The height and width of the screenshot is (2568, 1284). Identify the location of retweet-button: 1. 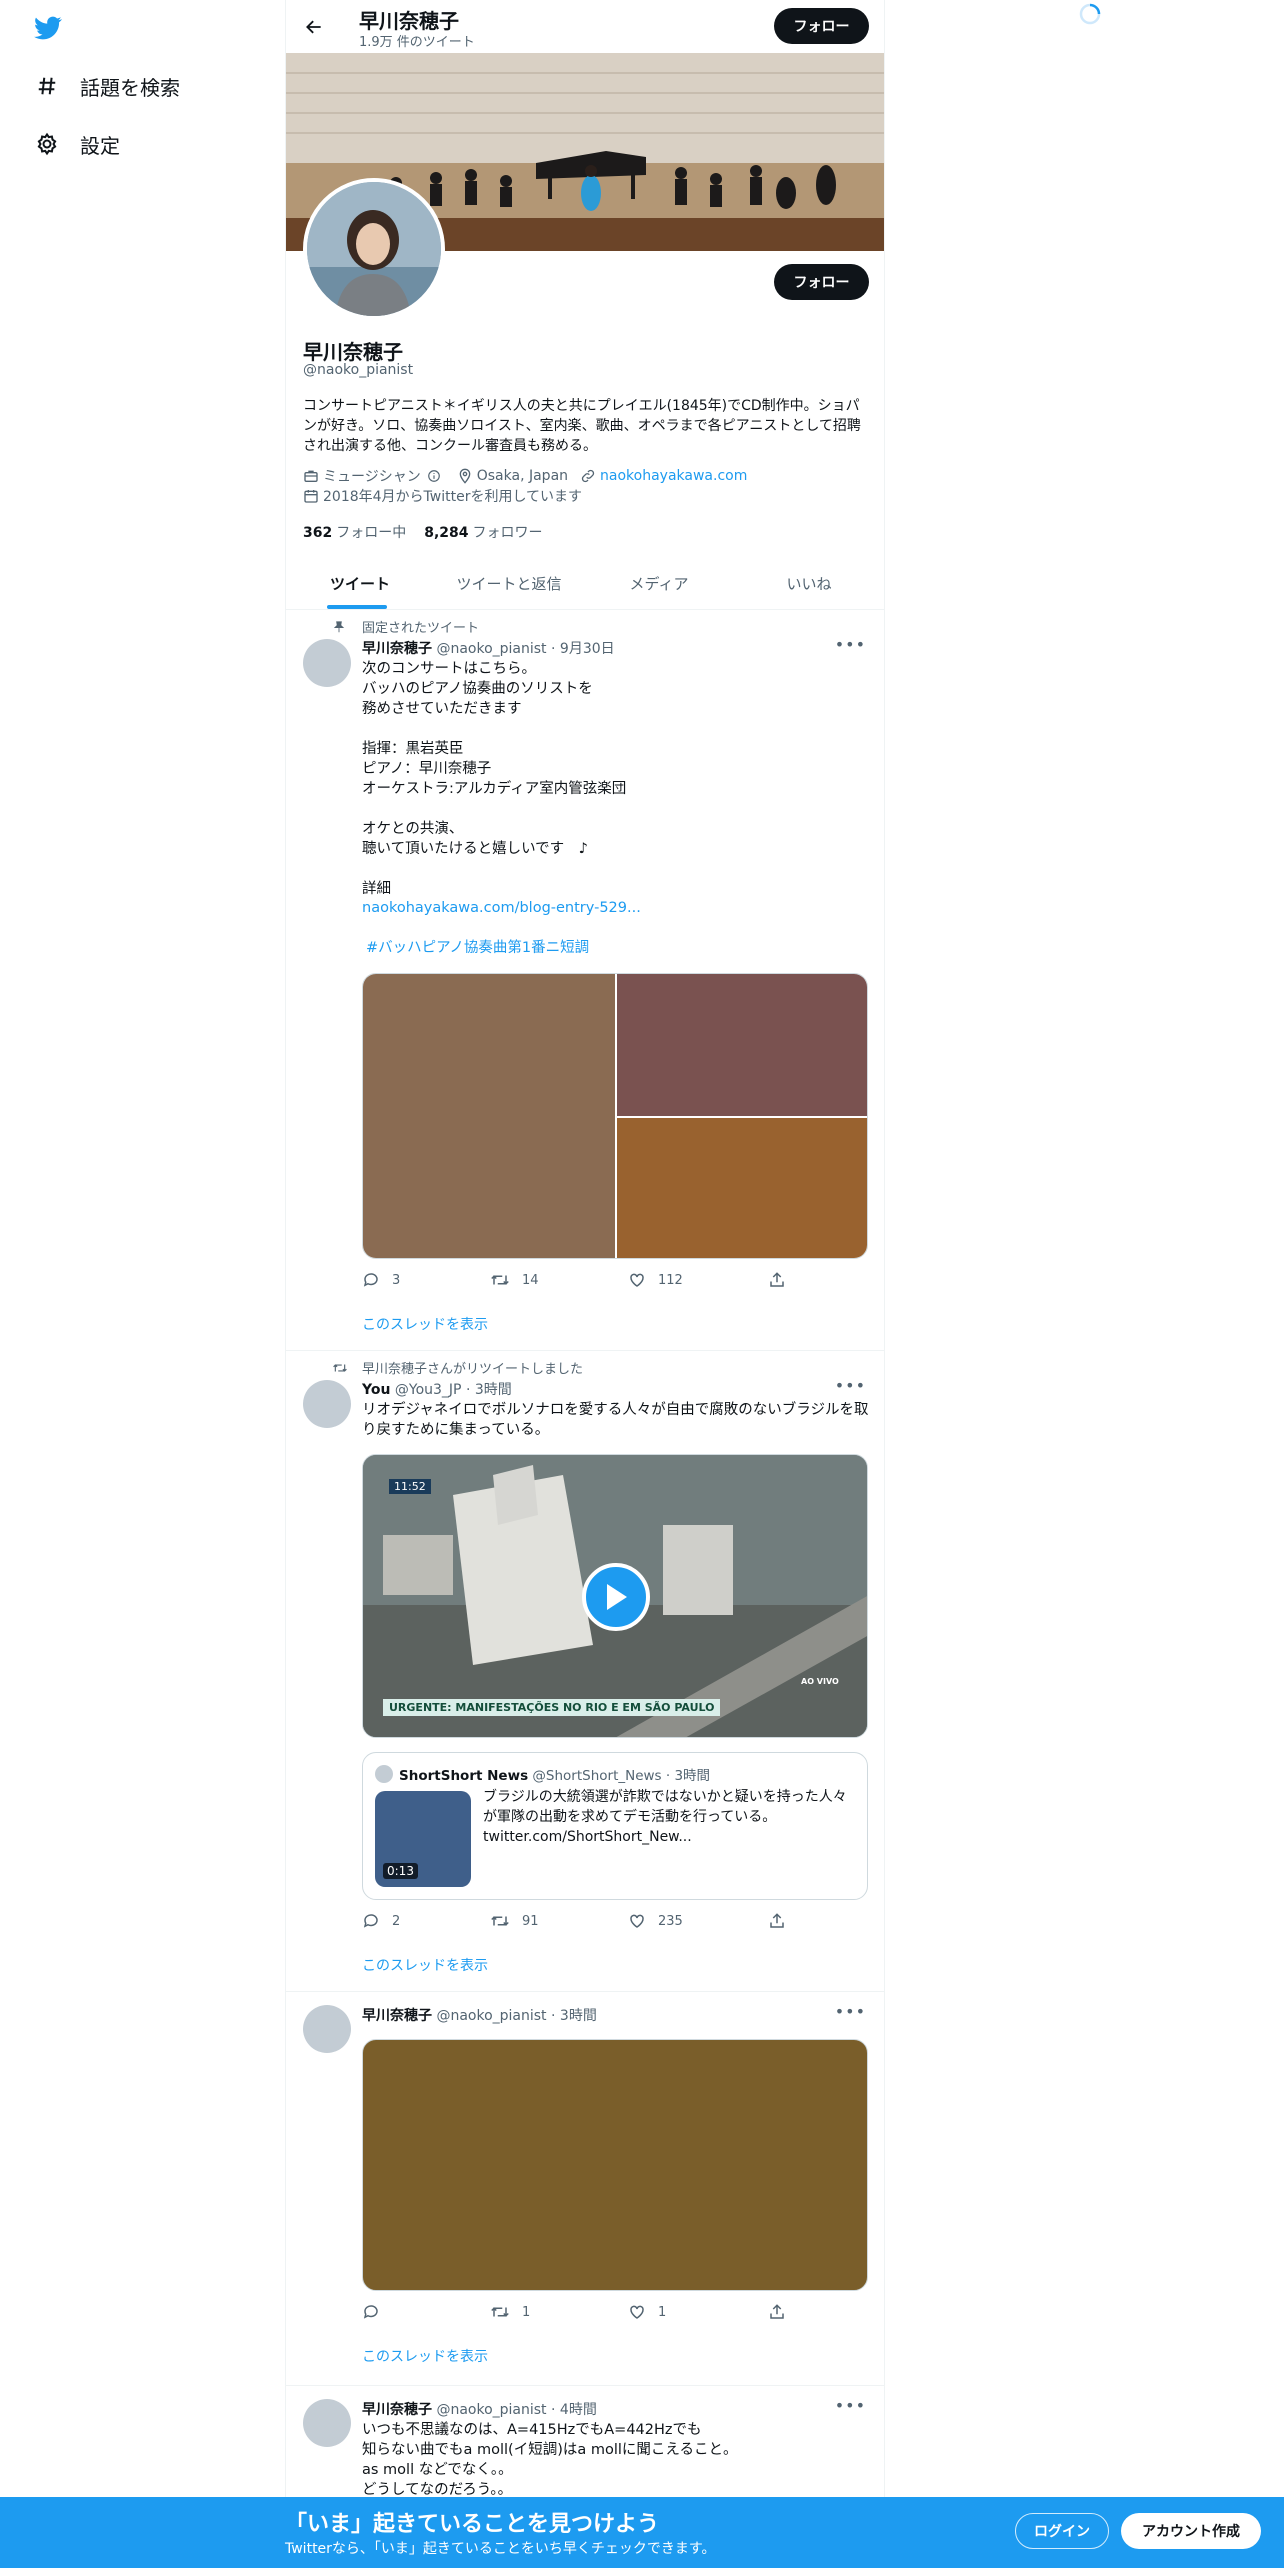
(510, 2312).